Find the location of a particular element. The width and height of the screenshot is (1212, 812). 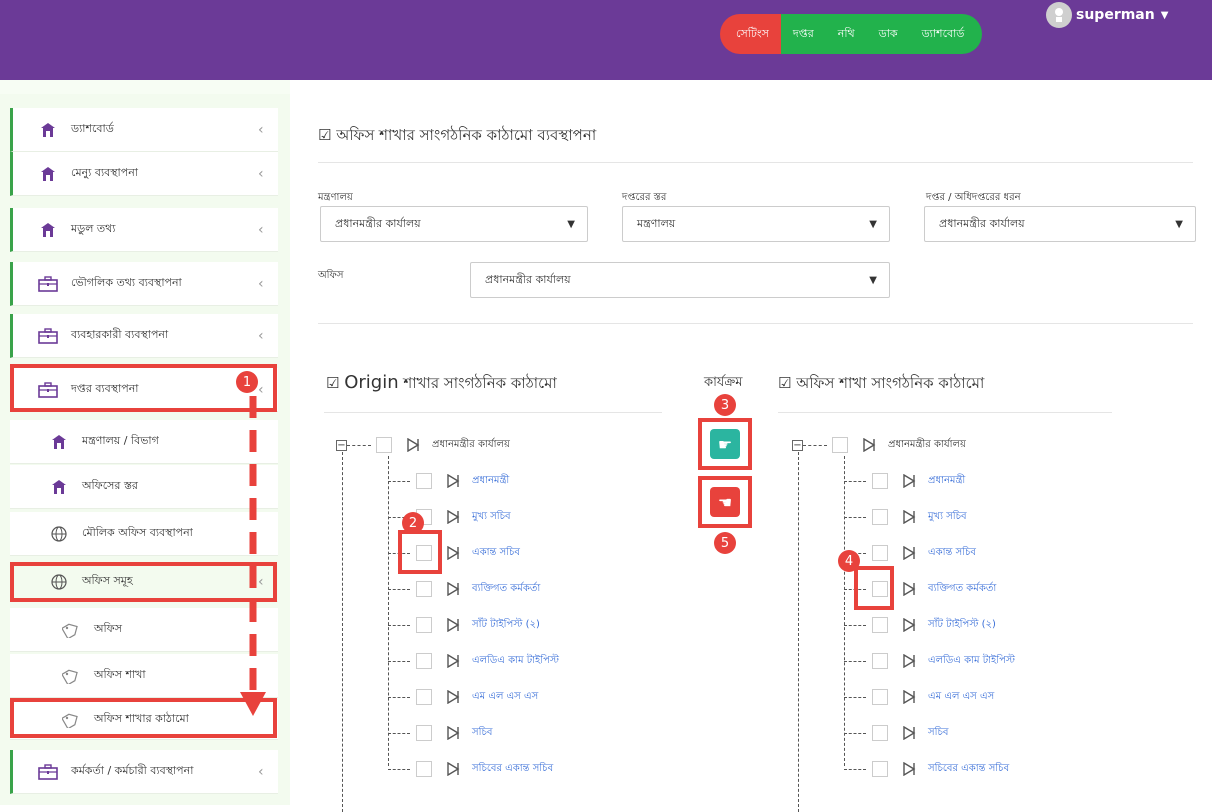

nav-dak: ডাক is located at coordinates (888, 34).